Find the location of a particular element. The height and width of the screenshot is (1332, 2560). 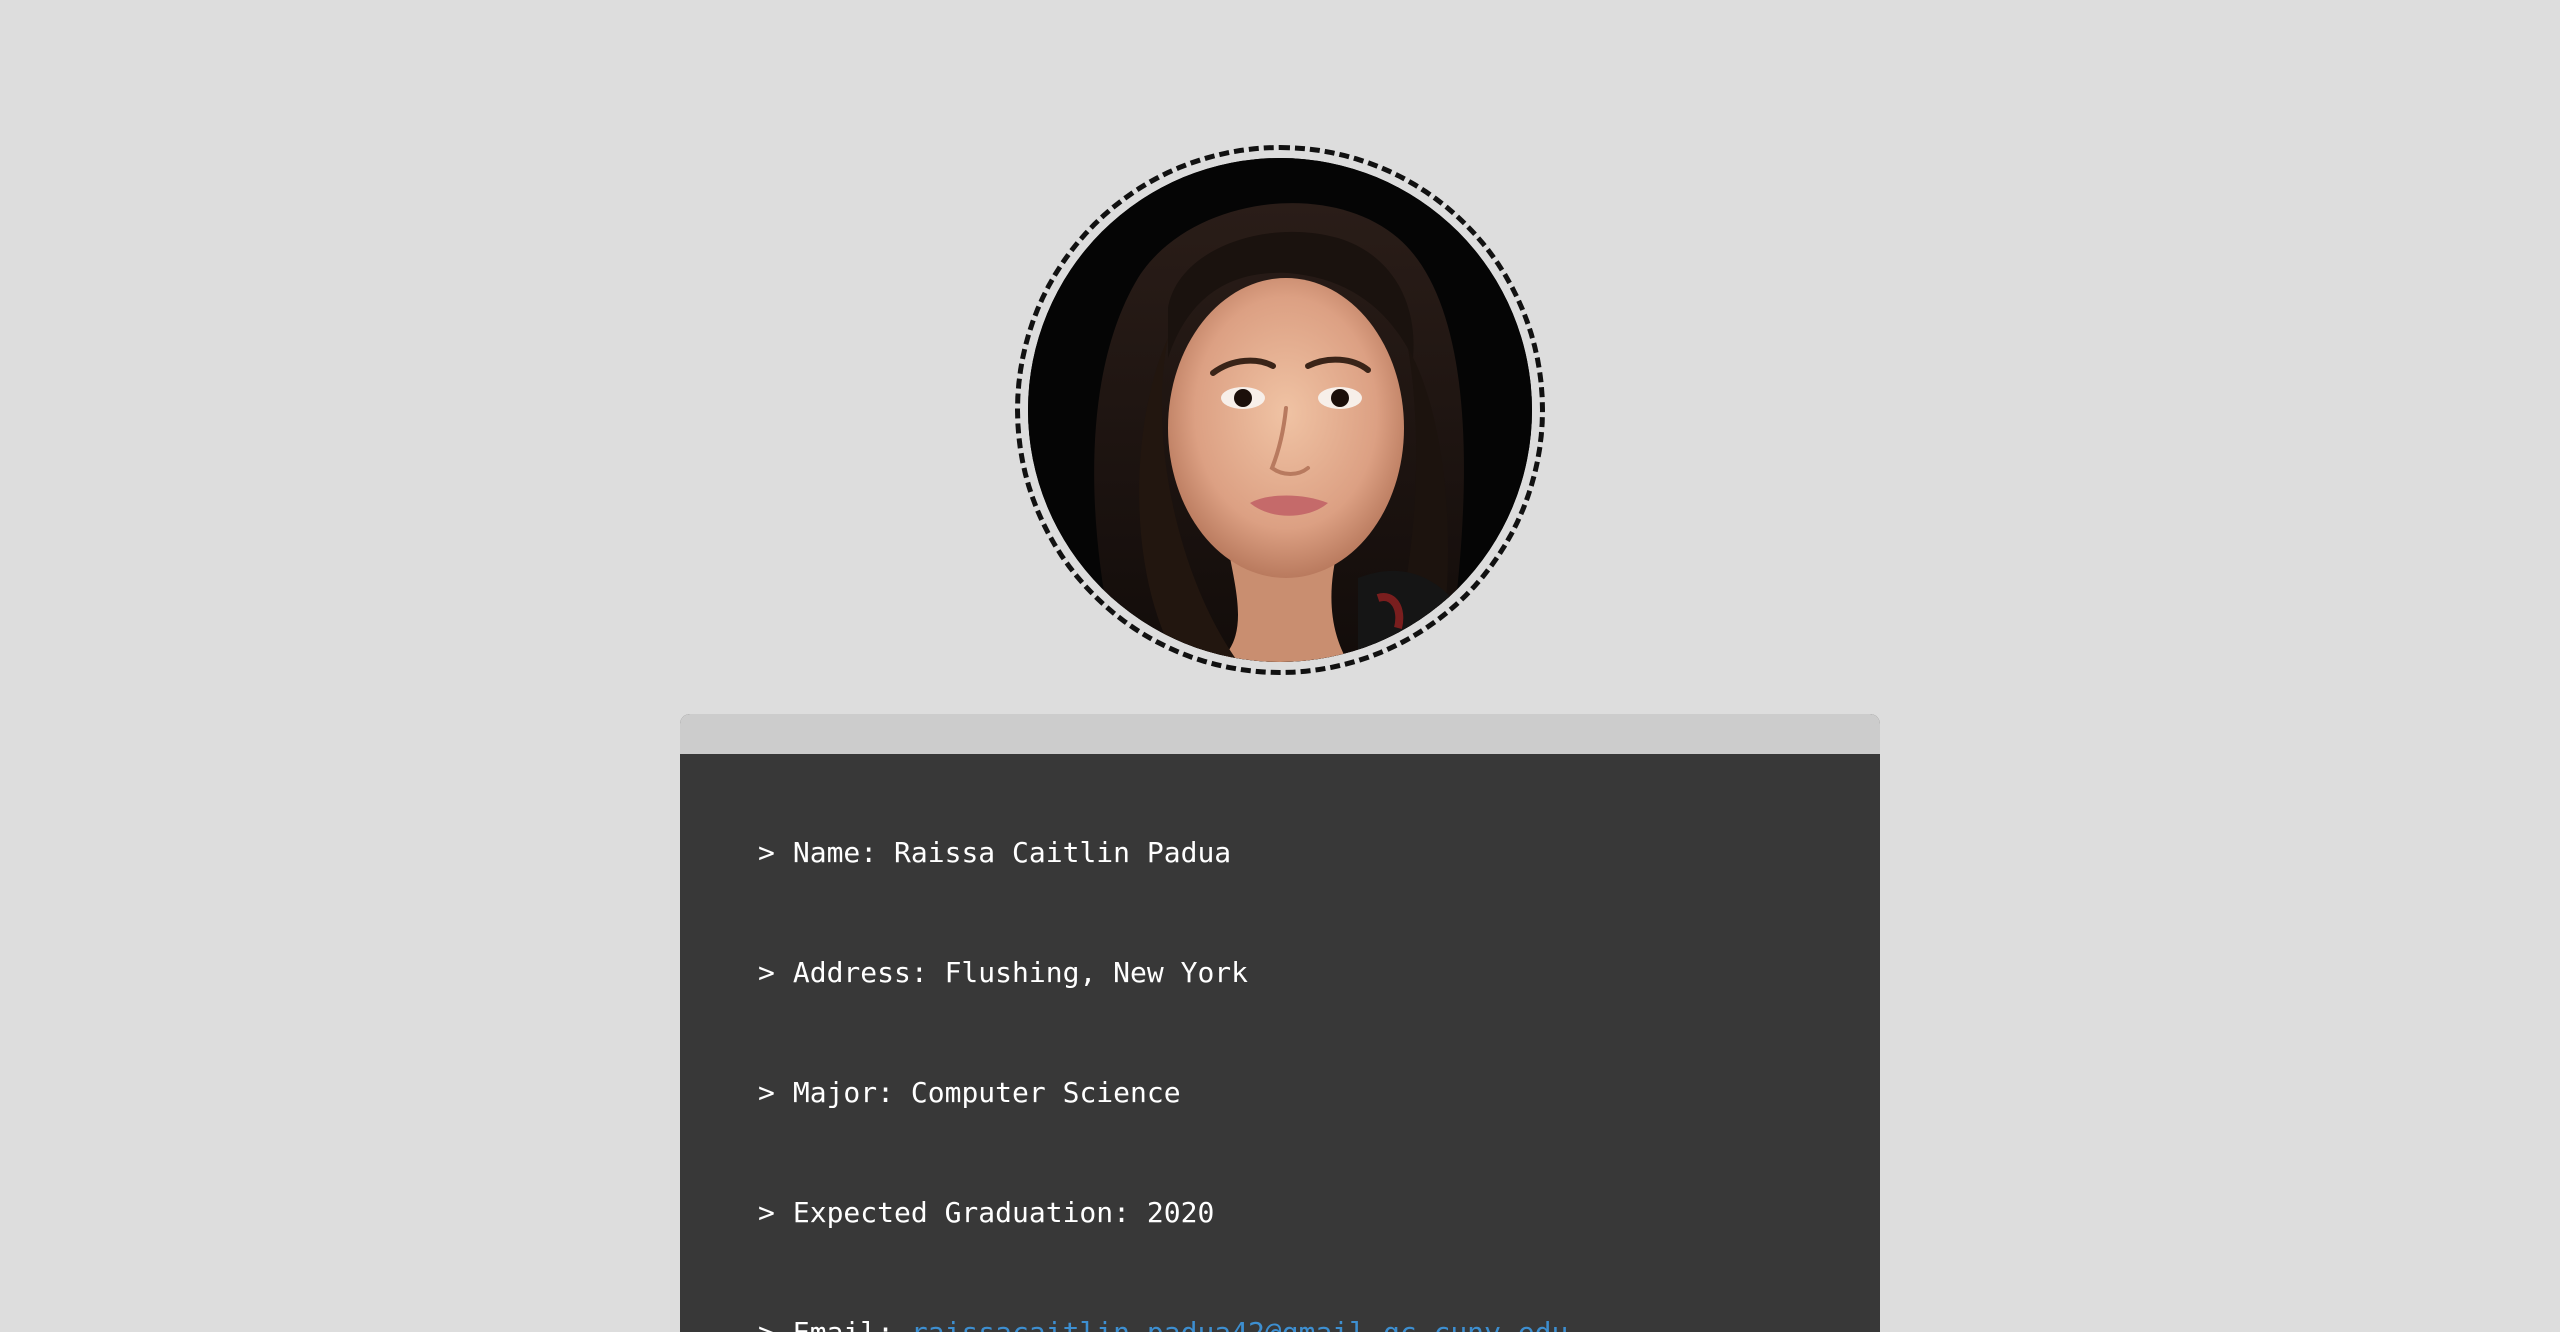

info-label: Email: is located at coordinates (843, 1323).